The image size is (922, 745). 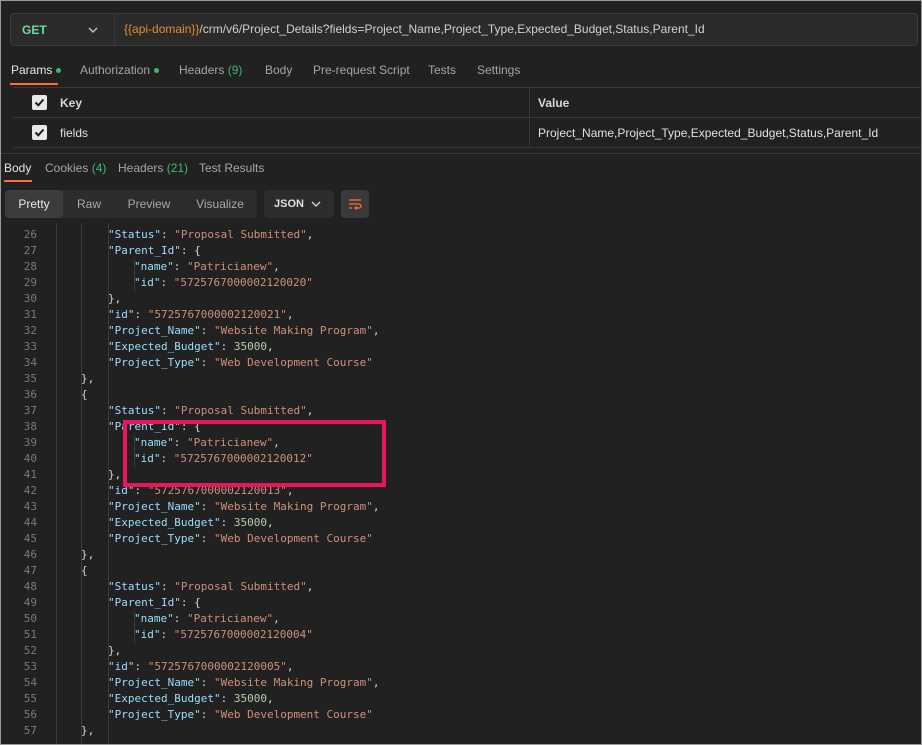 I want to click on tab-pre-request-script: Pre-request Script, so click(x=361, y=70).